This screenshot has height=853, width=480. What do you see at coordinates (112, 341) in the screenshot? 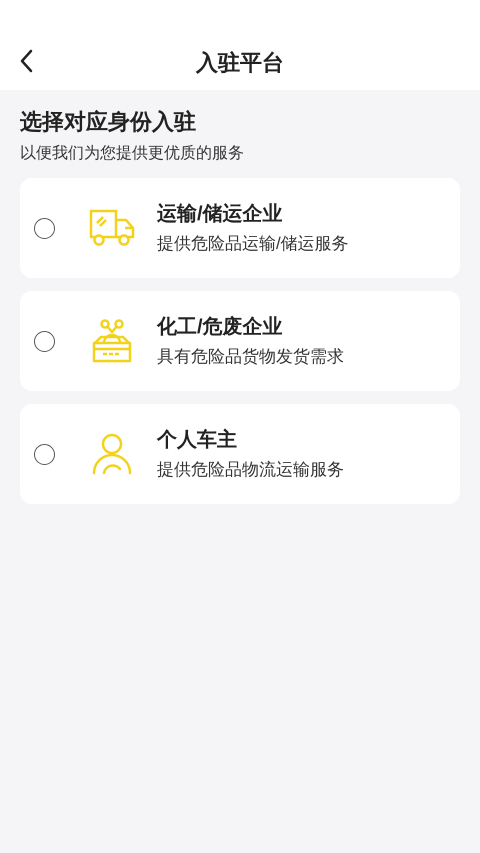
I see `chemical-box-icon` at bounding box center [112, 341].